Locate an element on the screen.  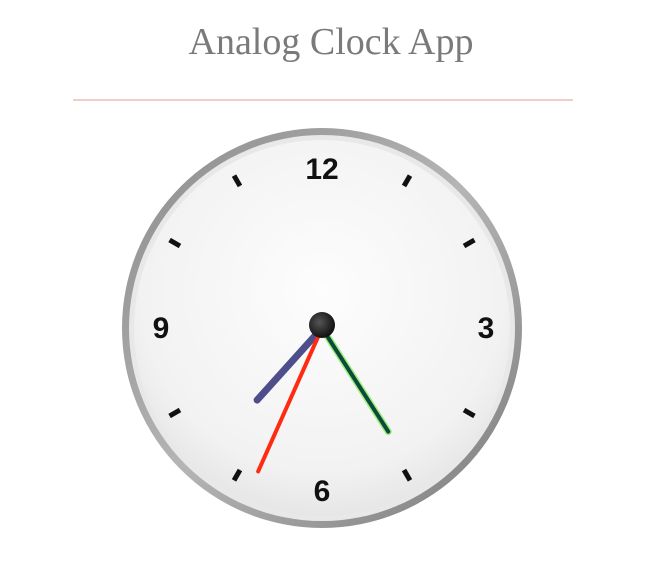
numeral-3: 3 is located at coordinates (486, 328).